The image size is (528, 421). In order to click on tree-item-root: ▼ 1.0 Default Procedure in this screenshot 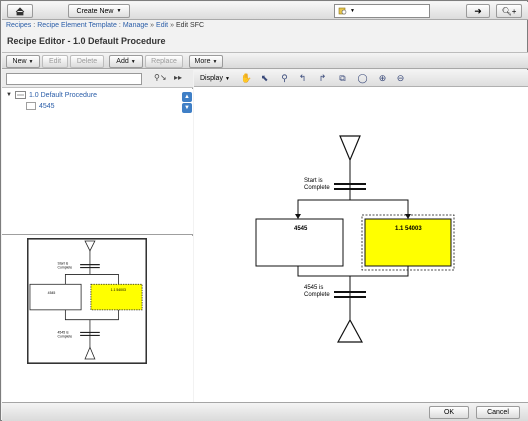, I will do `click(51, 95)`.